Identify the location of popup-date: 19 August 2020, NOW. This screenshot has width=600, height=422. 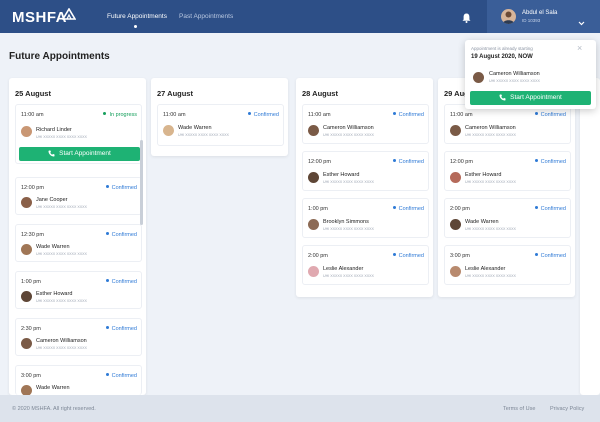
(502, 57).